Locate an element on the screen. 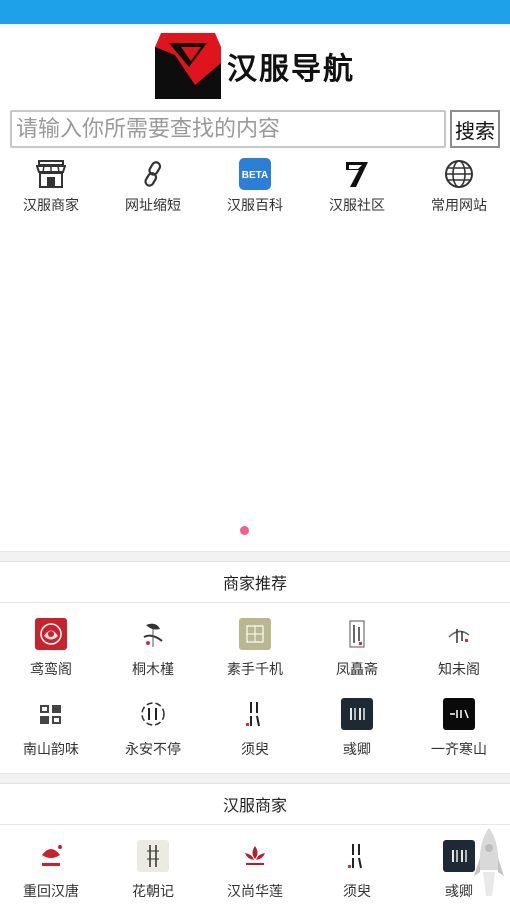 The image size is (510, 917). merchant-item: 凤矗斋 is located at coordinates (357, 658).